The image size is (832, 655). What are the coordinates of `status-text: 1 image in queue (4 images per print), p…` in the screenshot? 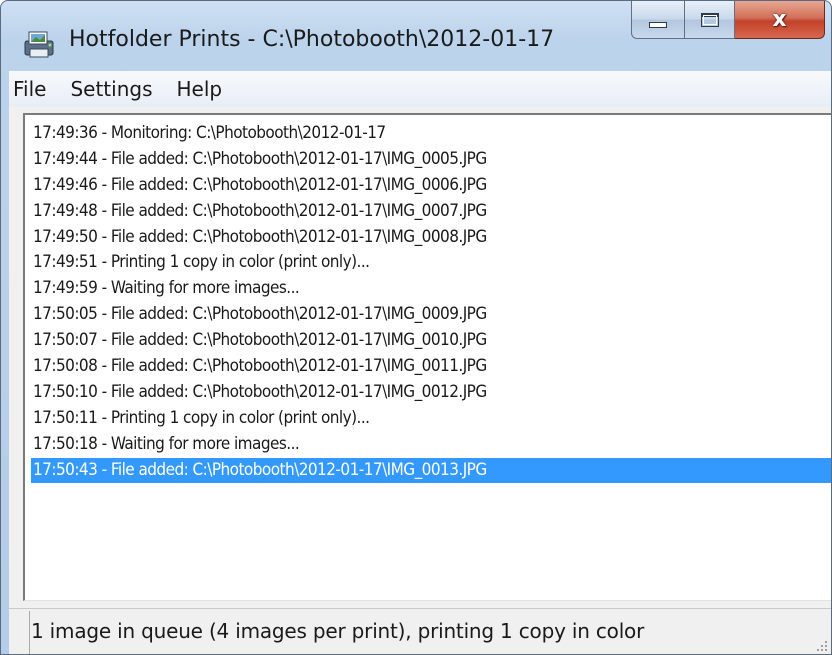 It's located at (338, 631).